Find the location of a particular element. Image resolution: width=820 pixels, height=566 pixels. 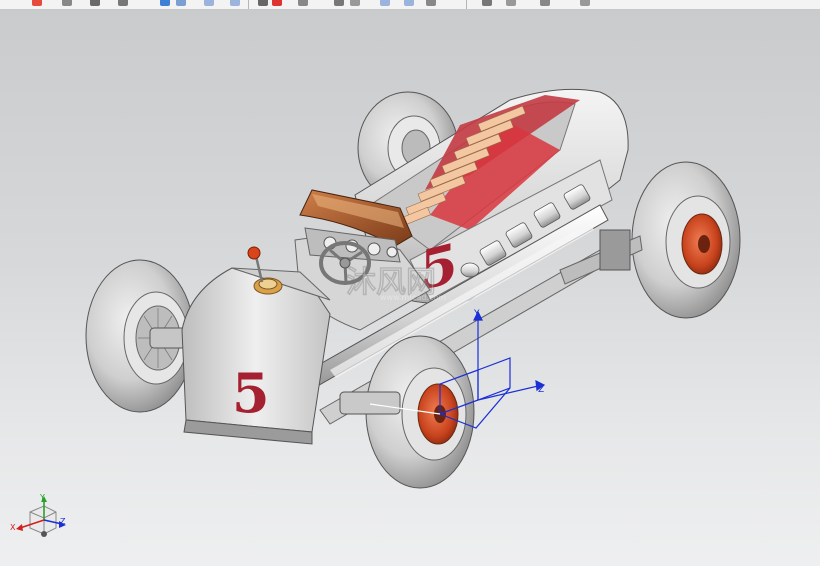

csys-z-label: Z is located at coordinates (541, 390).